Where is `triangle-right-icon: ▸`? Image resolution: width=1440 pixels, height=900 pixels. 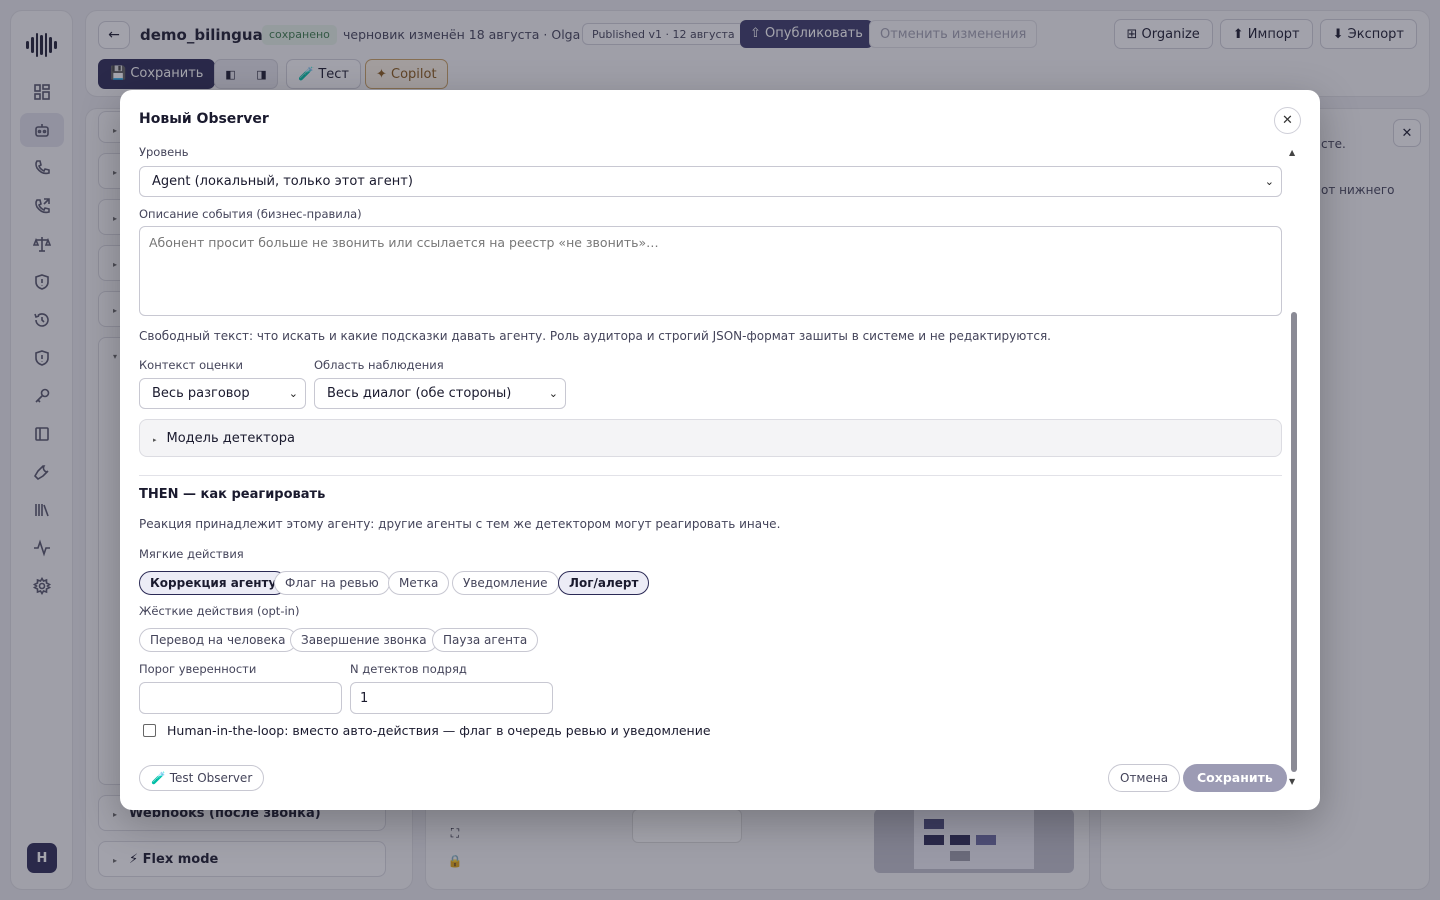 triangle-right-icon: ▸ is located at coordinates (155, 440).